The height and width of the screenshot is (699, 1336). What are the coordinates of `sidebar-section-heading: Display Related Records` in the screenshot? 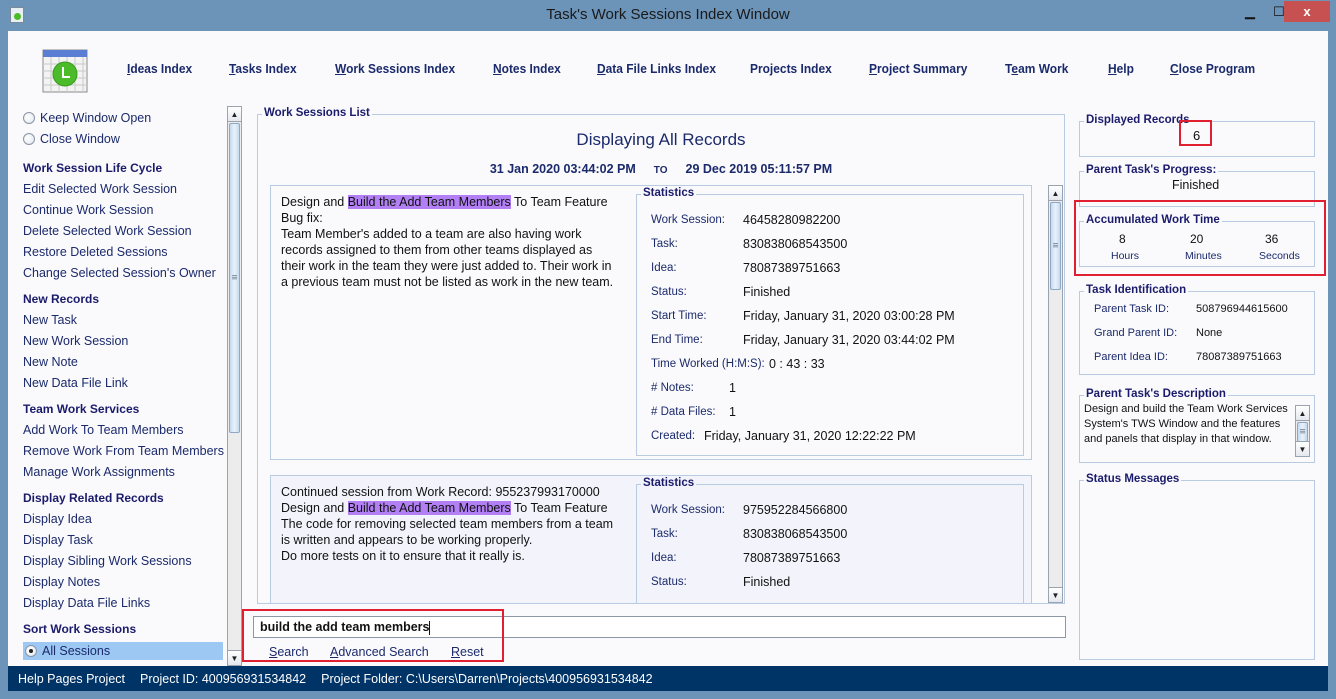 It's located at (93, 498).